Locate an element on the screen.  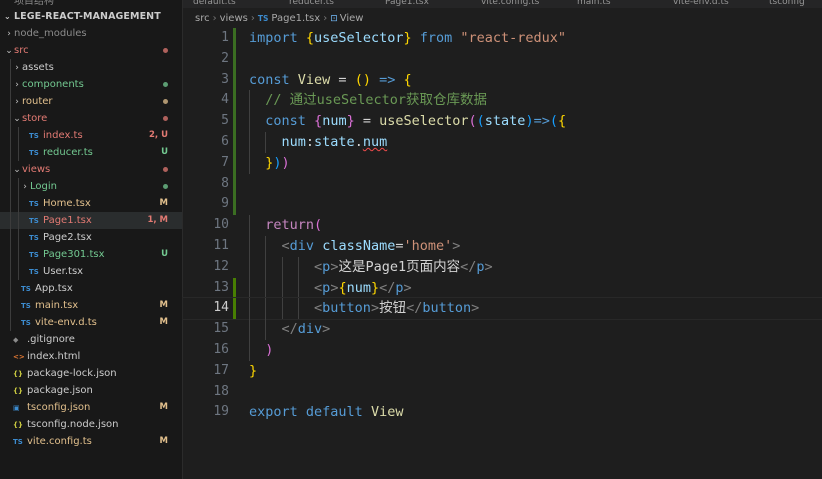
breadcrumb-src: src is located at coordinates (202, 18).